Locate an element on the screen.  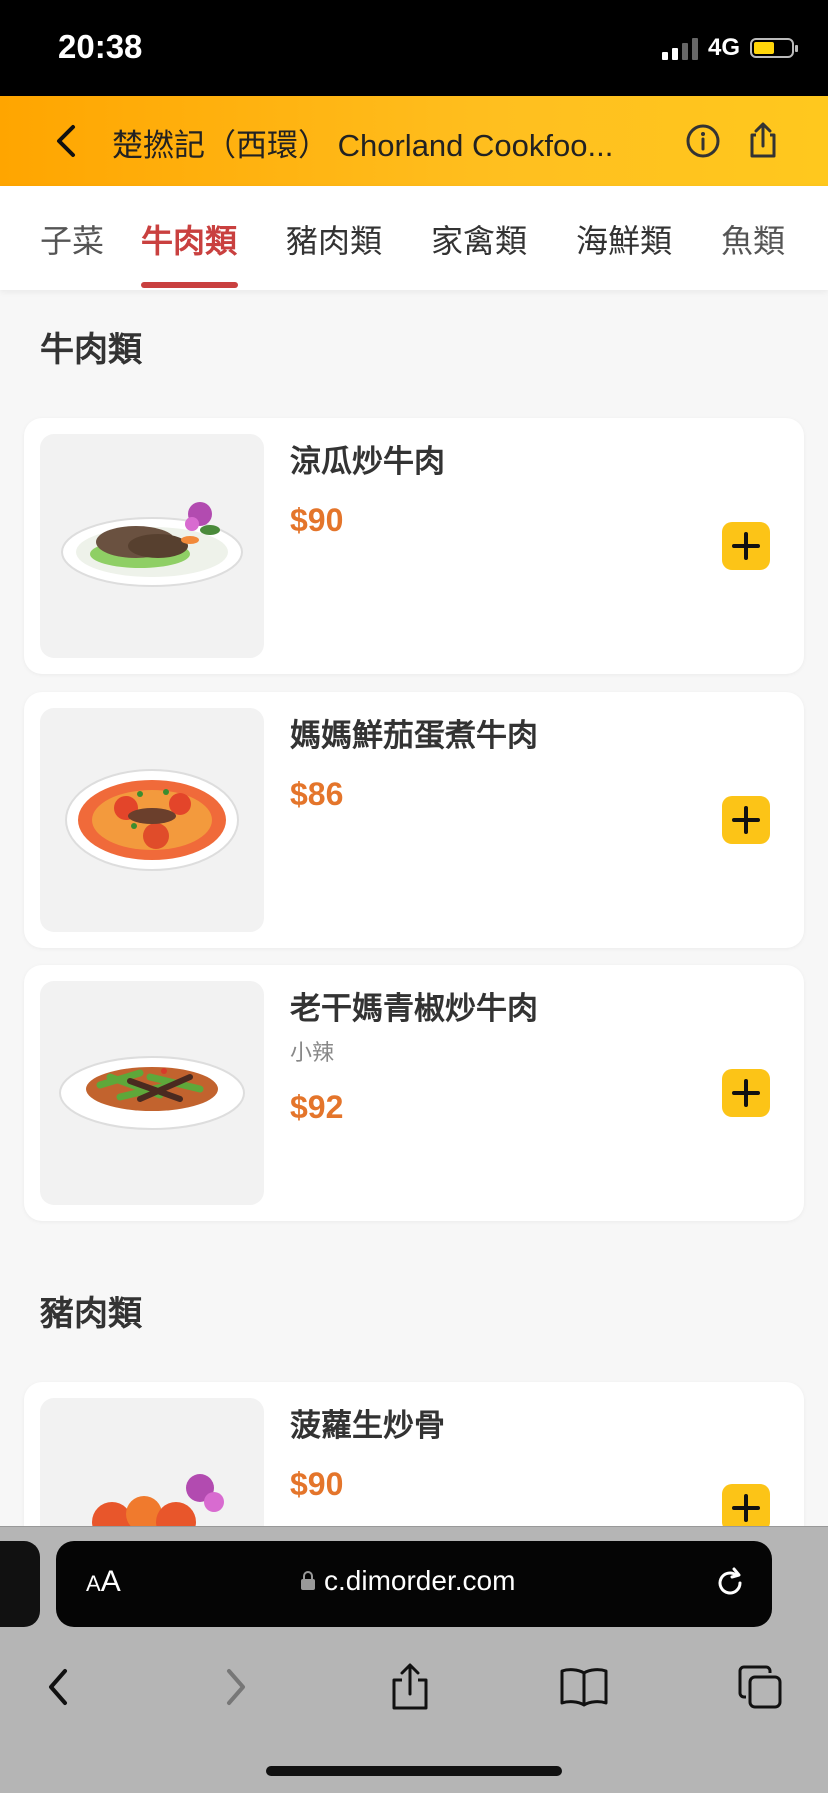
status-time: 20:38 is located at coordinates (100, 46).